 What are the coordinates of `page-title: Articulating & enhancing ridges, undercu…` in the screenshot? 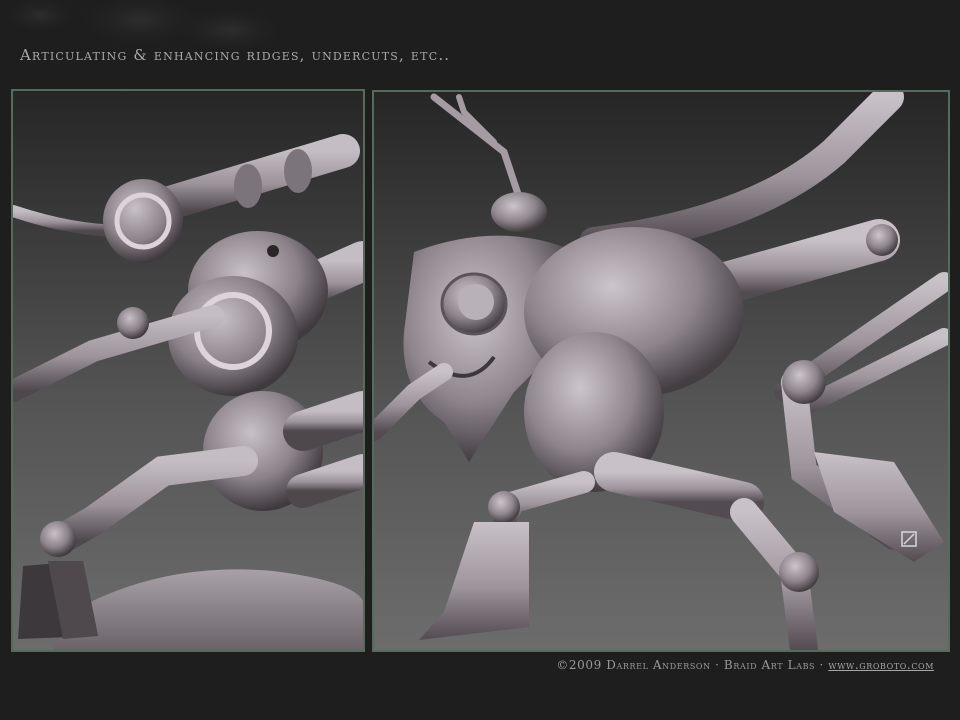 It's located at (235, 55).